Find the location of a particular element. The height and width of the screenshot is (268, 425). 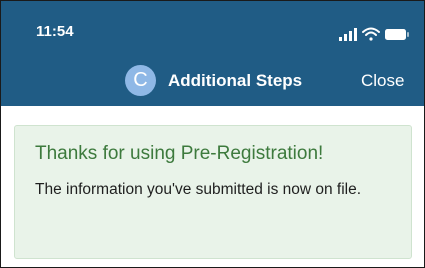

battery-icon is located at coordinates (397, 34).